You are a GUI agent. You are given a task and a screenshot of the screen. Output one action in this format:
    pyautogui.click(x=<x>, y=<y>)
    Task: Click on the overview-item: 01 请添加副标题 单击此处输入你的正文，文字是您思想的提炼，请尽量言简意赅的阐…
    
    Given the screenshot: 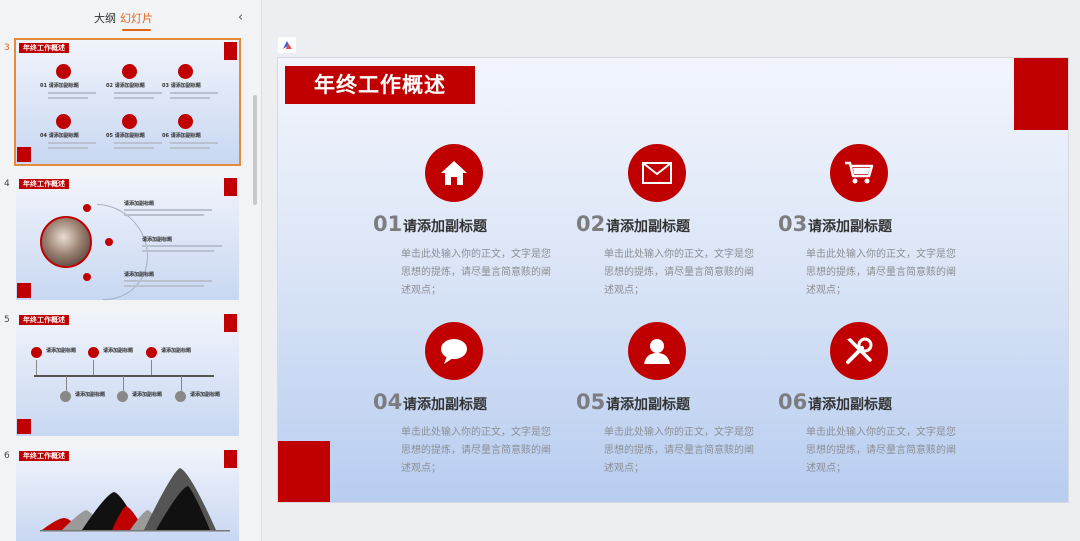 What is the action you would take?
    pyautogui.click(x=468, y=220)
    